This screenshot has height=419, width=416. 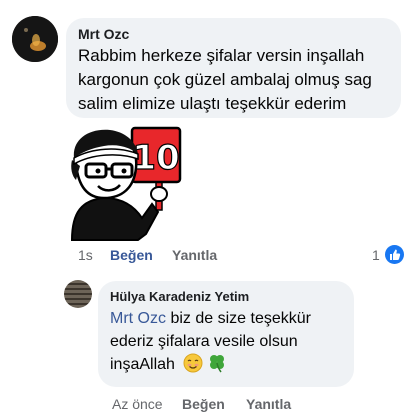 What do you see at coordinates (137, 404) in the screenshot?
I see `comment-timestamp: Az önce` at bounding box center [137, 404].